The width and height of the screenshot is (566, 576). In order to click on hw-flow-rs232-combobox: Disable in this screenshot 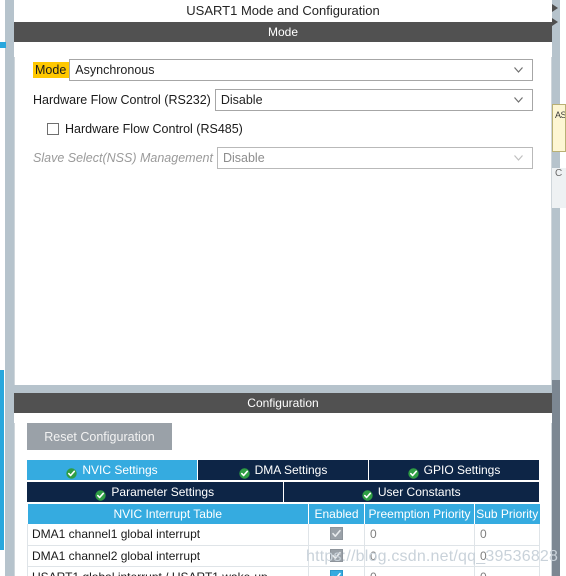, I will do `click(373, 100)`.